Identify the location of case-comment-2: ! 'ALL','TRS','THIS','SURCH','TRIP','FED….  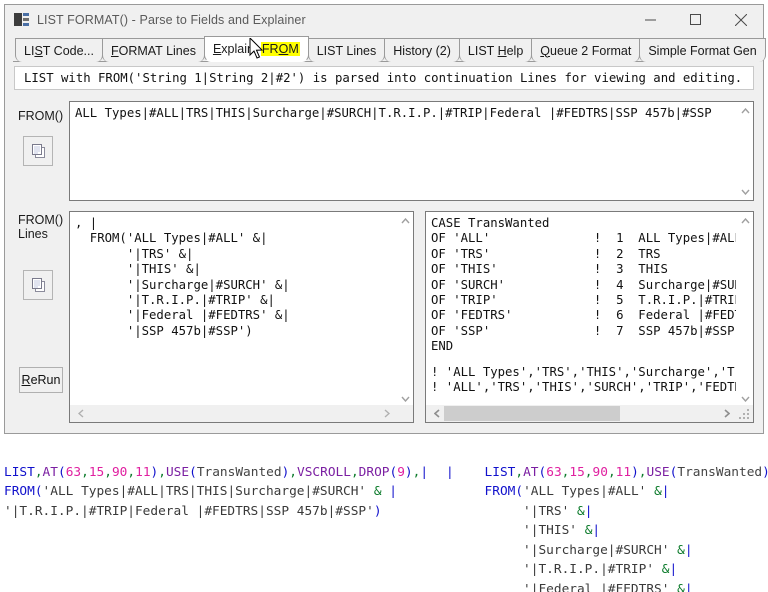
(592, 387).